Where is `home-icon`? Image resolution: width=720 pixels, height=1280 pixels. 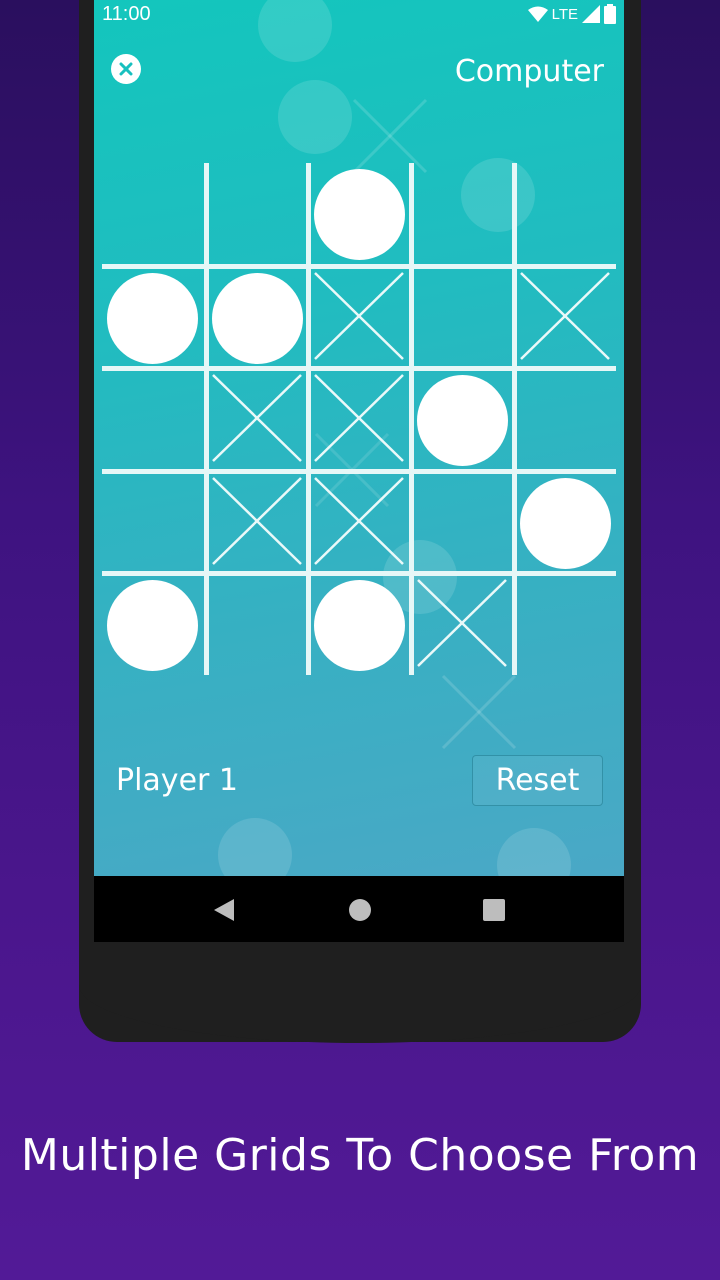 home-icon is located at coordinates (360, 910).